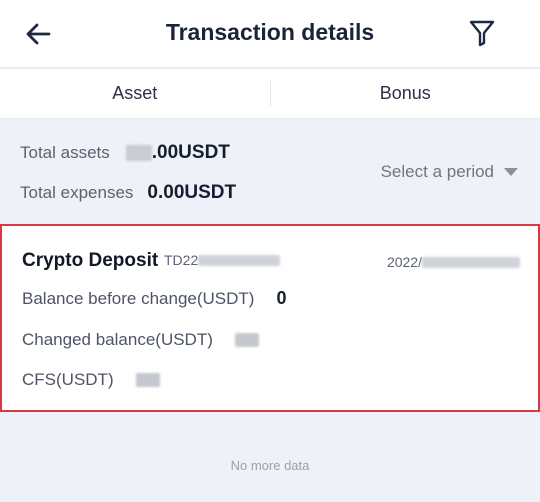 The width and height of the screenshot is (540, 502). I want to click on tab-bonus: Bonus, so click(405, 93).